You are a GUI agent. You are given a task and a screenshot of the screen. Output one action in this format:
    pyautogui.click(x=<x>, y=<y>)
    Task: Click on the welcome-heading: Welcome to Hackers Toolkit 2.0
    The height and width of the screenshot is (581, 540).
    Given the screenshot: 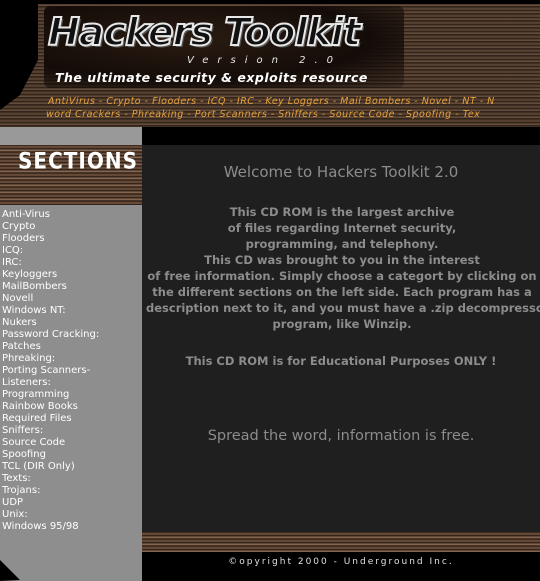 What is the action you would take?
    pyautogui.click(x=341, y=172)
    